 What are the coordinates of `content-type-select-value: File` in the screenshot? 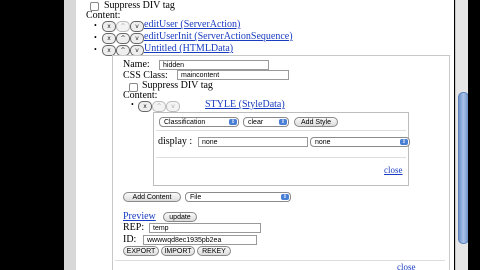 It's located at (196, 197).